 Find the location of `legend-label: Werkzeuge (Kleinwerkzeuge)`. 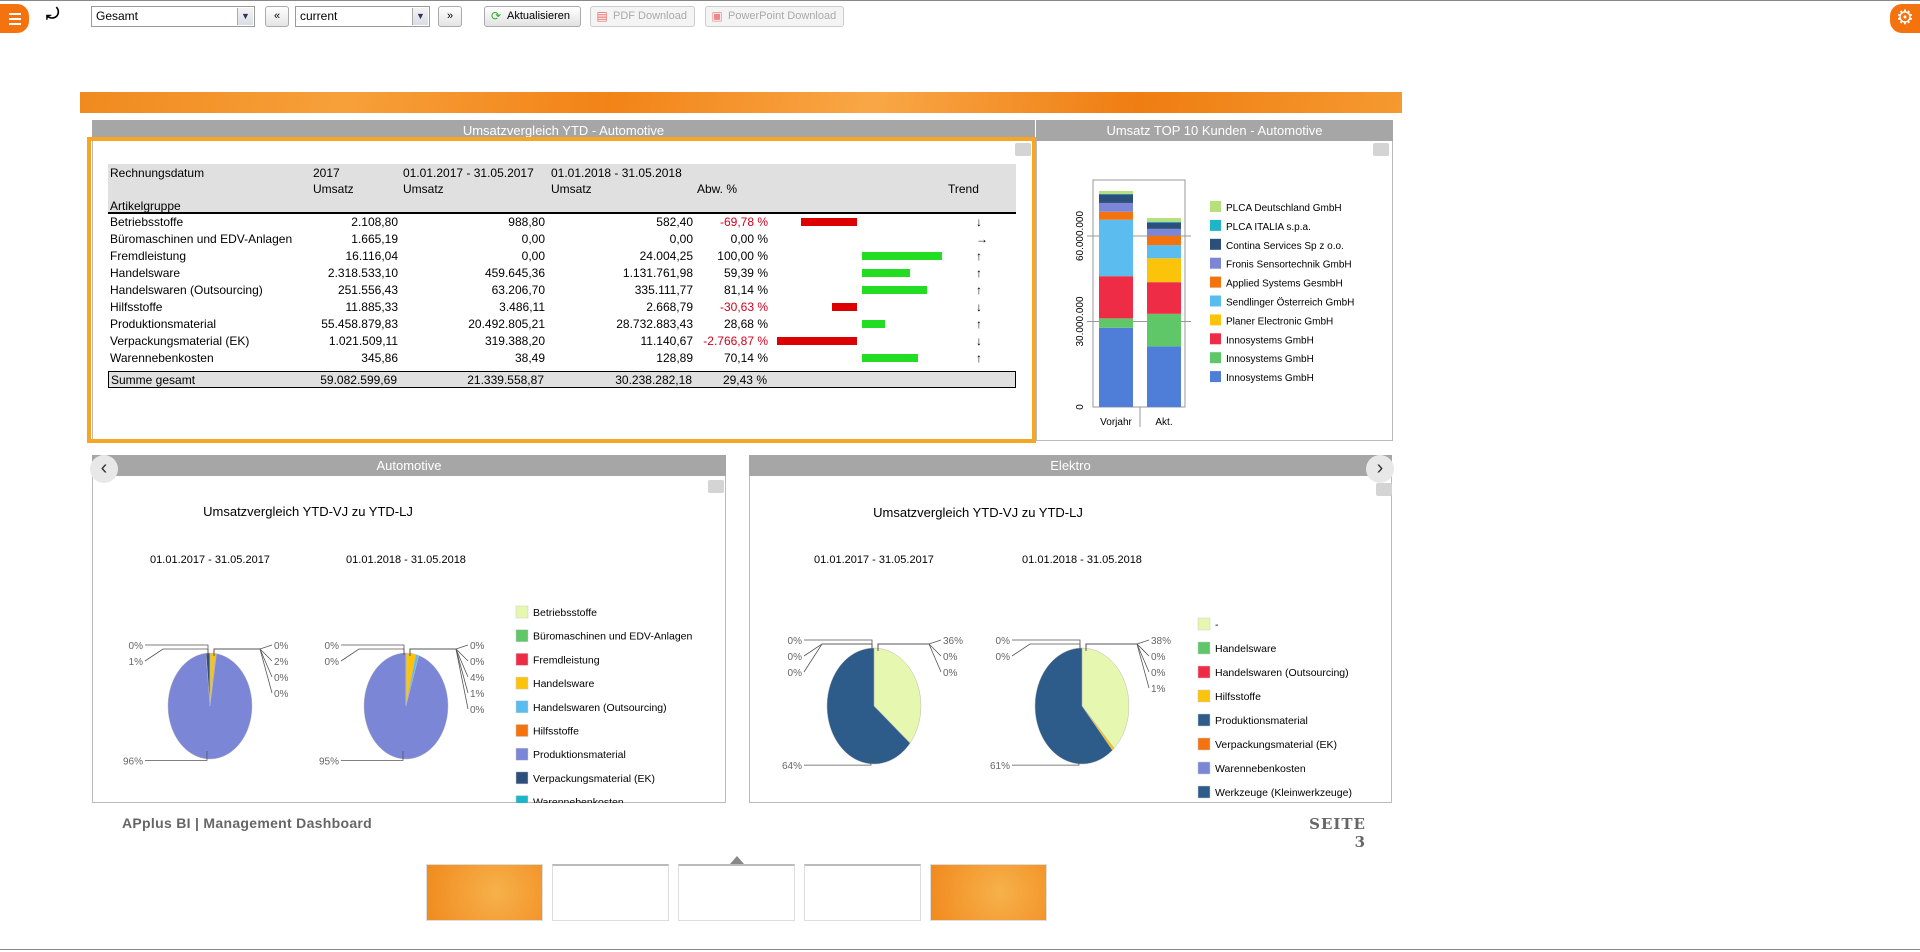

legend-label: Werkzeuge (Kleinwerkzeuge) is located at coordinates (1283, 793).